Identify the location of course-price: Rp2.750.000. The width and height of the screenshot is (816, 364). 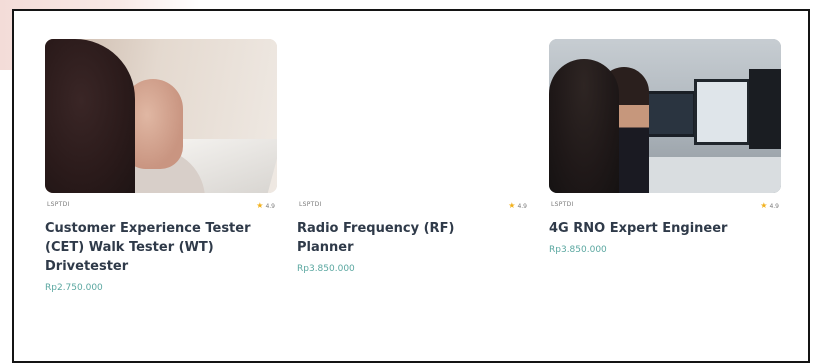
(74, 288).